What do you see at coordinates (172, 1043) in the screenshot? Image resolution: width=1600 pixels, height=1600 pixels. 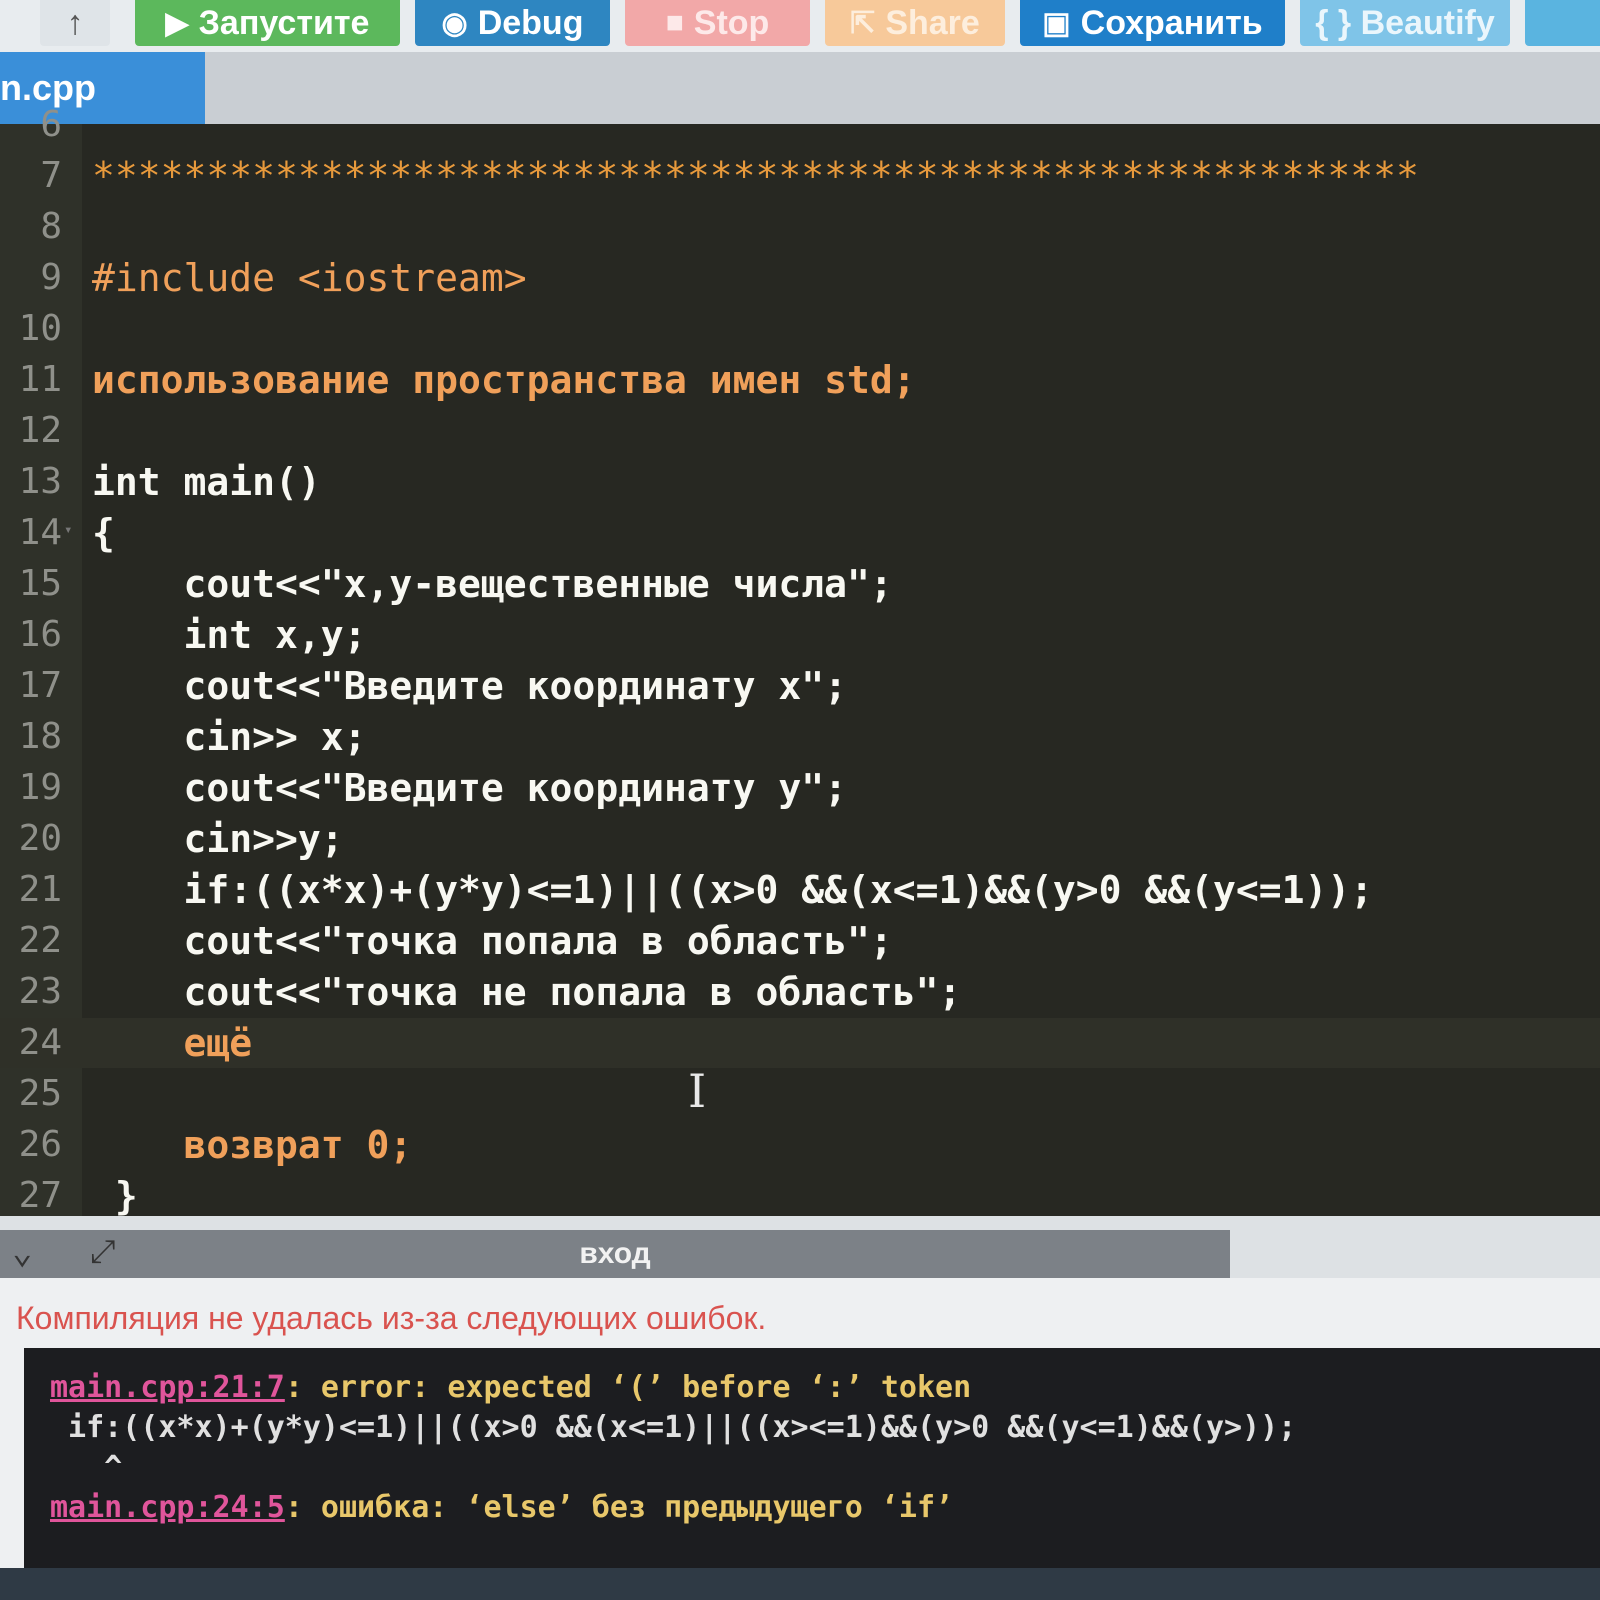 I see `code-text: ещё` at bounding box center [172, 1043].